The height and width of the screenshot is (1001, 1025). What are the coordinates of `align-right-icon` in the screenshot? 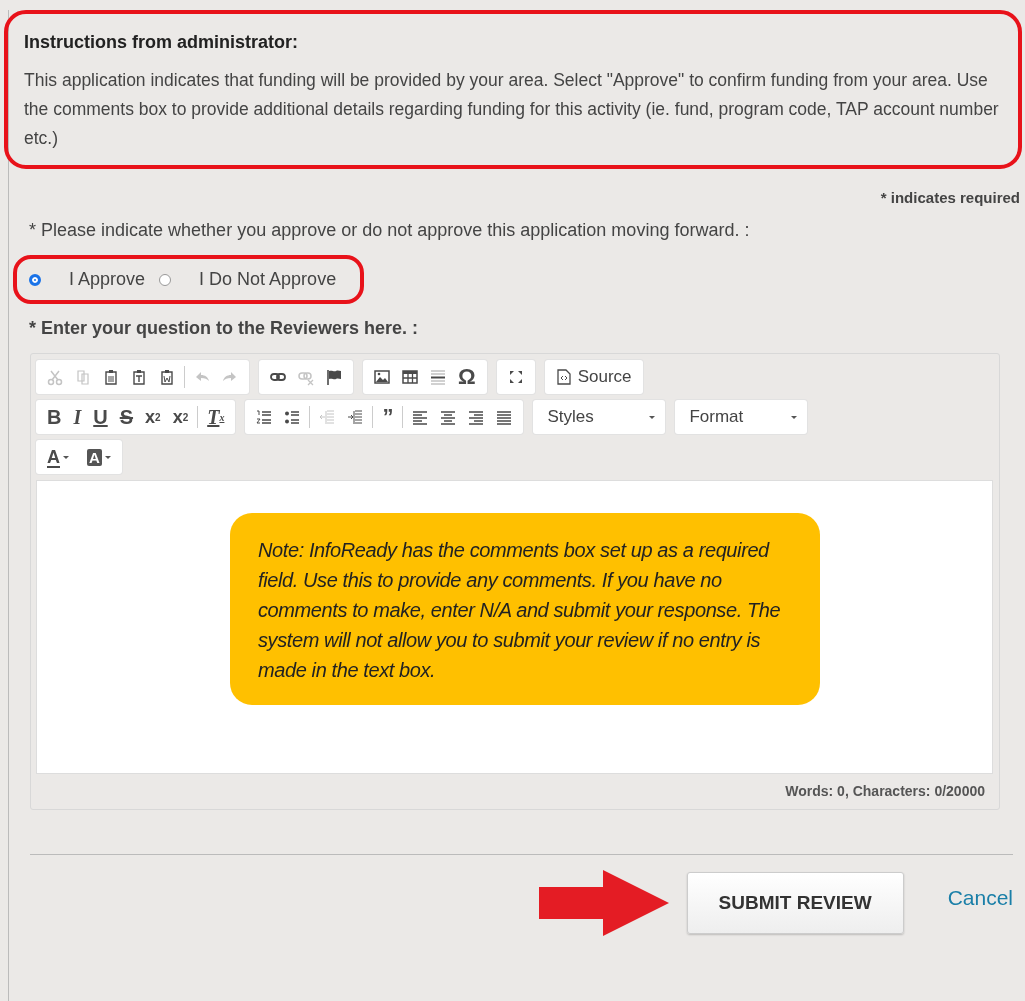 It's located at (476, 417).